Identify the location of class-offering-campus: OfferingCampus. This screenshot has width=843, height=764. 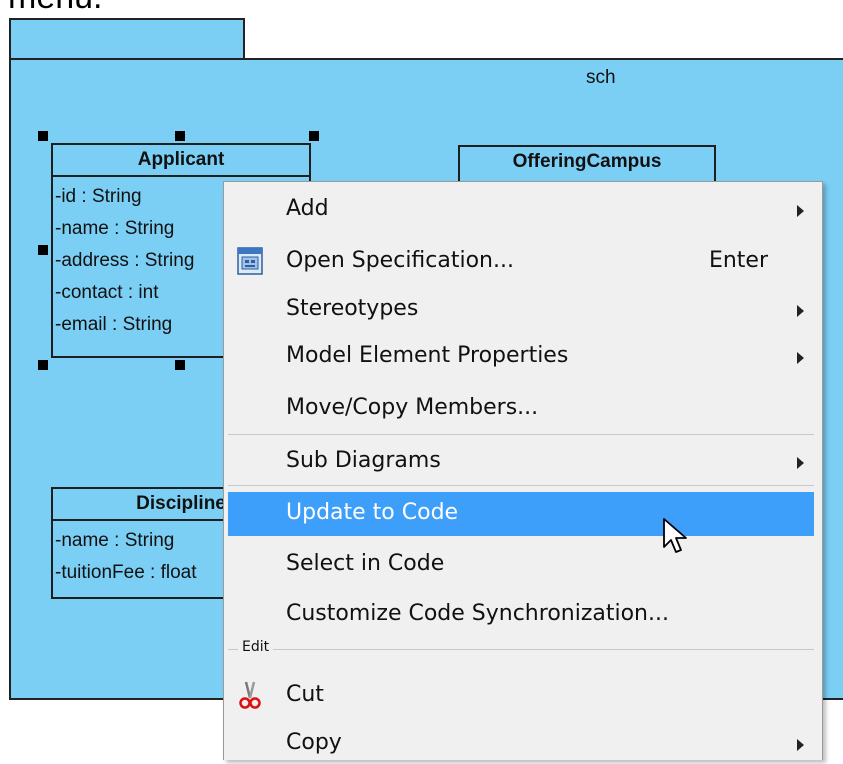
(587, 165).